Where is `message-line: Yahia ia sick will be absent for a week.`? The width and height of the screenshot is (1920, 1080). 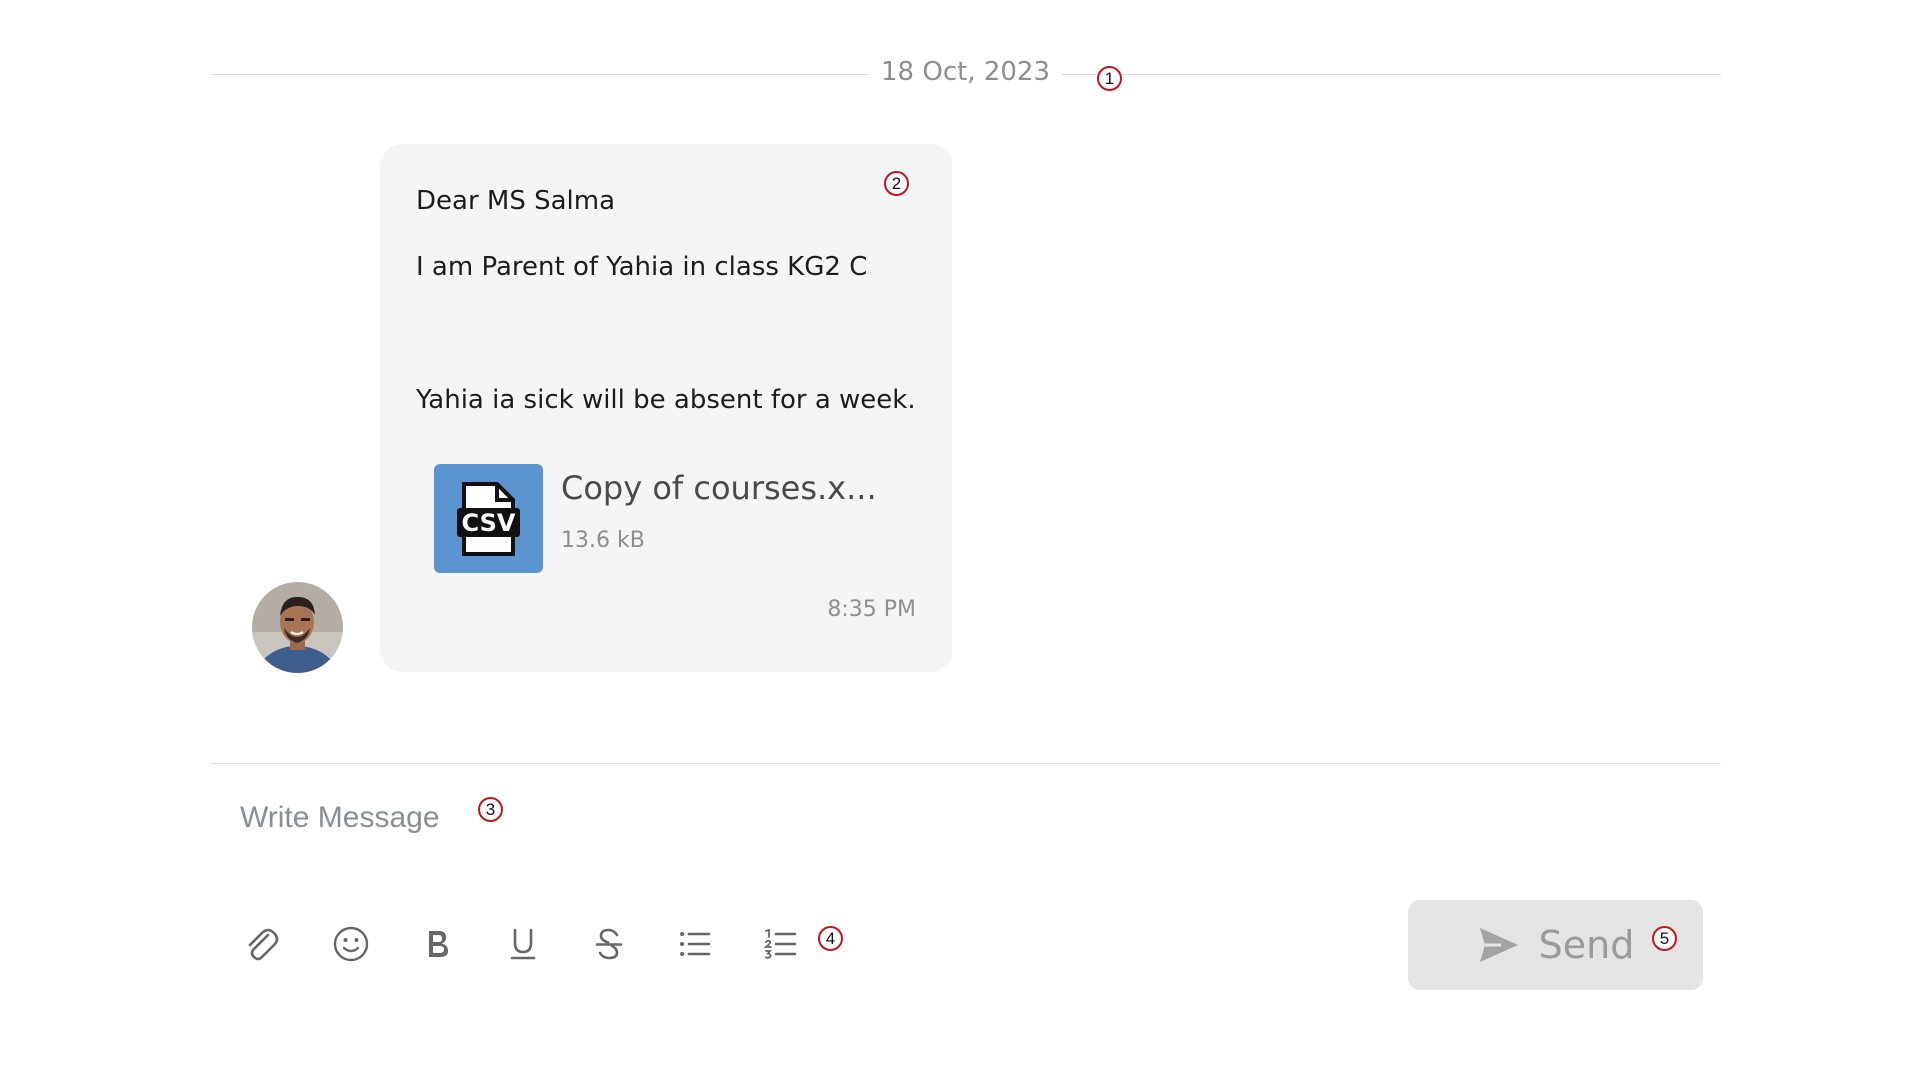 message-line: Yahia ia sick will be absent for a week. is located at coordinates (666, 400).